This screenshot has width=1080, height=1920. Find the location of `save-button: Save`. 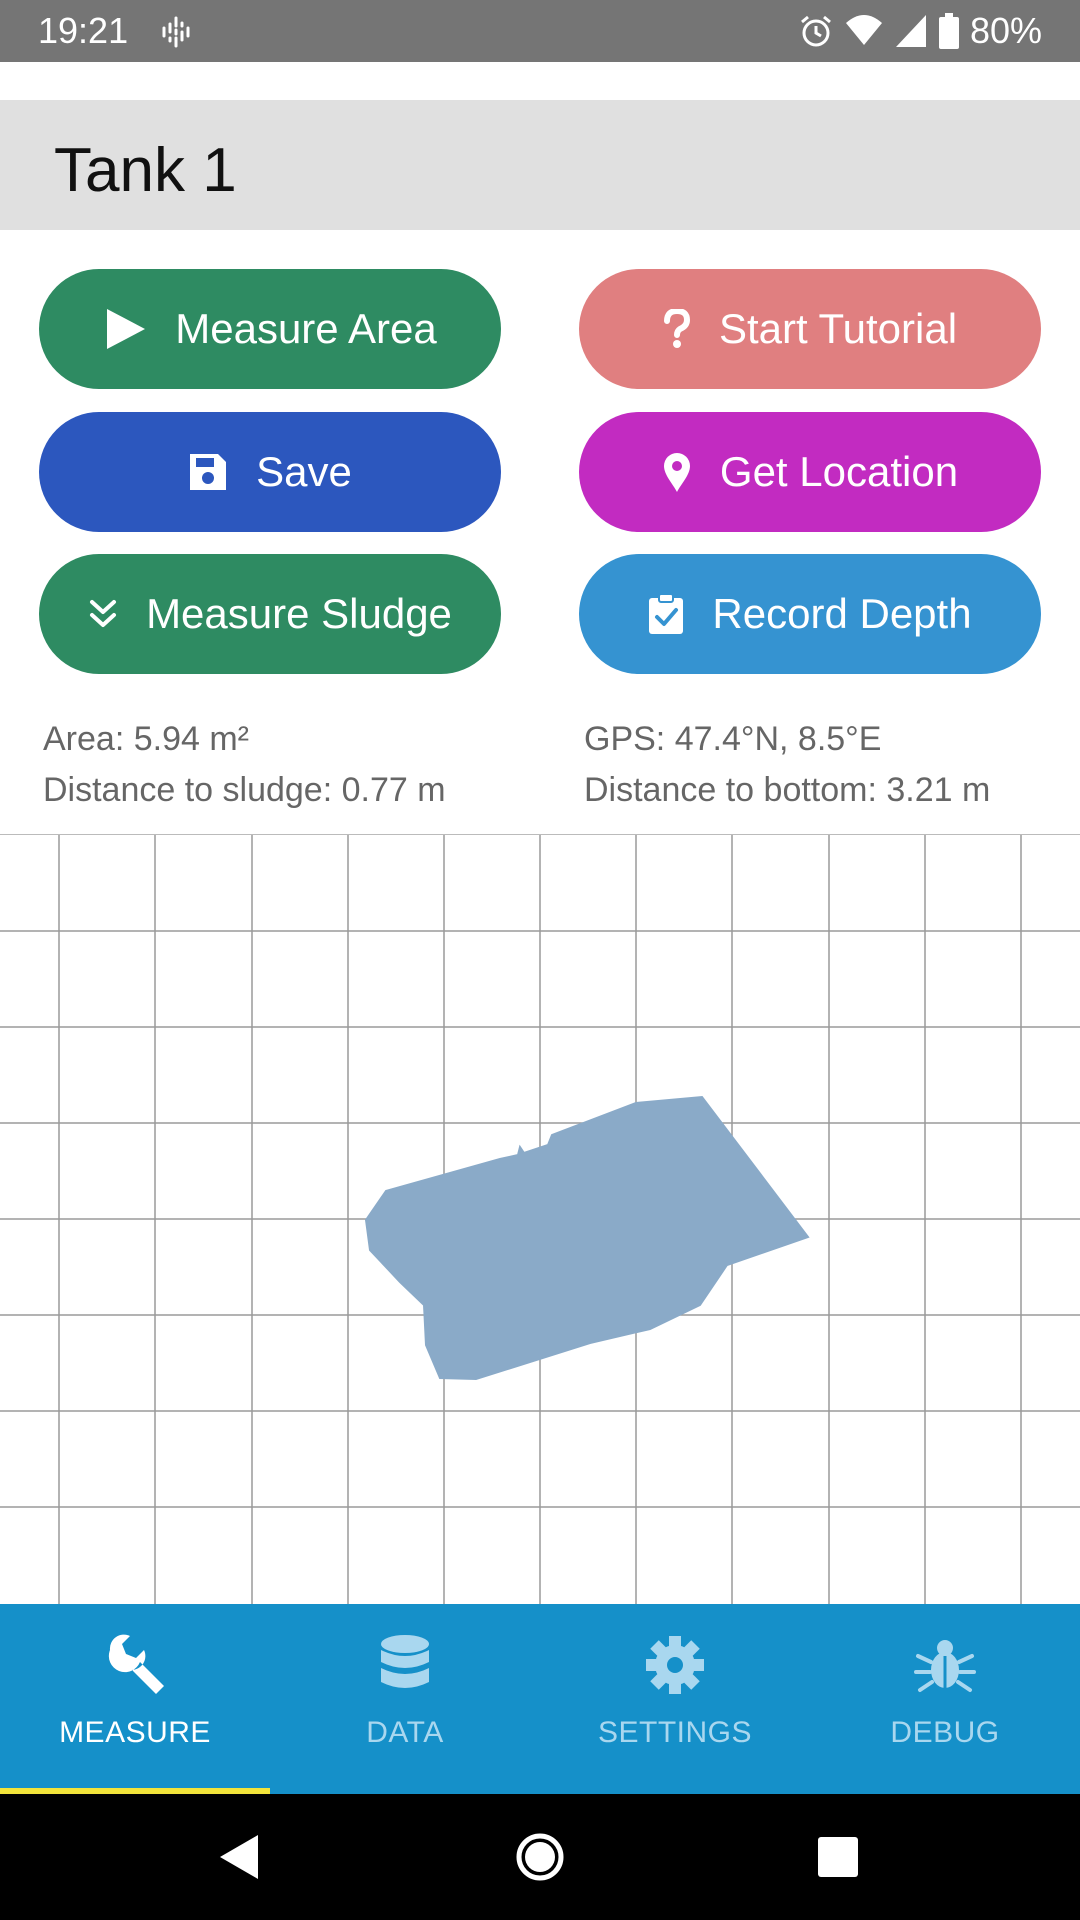

save-button: Save is located at coordinates (270, 472).